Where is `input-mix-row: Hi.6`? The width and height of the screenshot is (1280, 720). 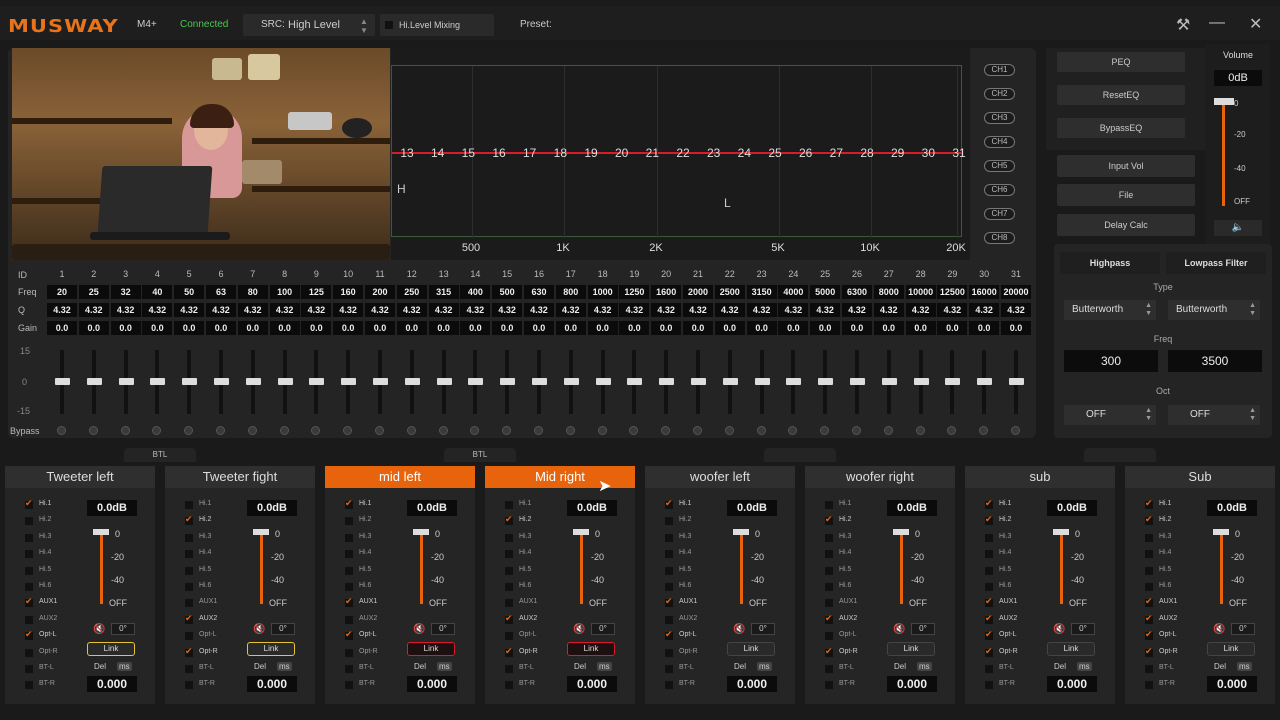 input-mix-row: Hi.6 is located at coordinates (55, 587).